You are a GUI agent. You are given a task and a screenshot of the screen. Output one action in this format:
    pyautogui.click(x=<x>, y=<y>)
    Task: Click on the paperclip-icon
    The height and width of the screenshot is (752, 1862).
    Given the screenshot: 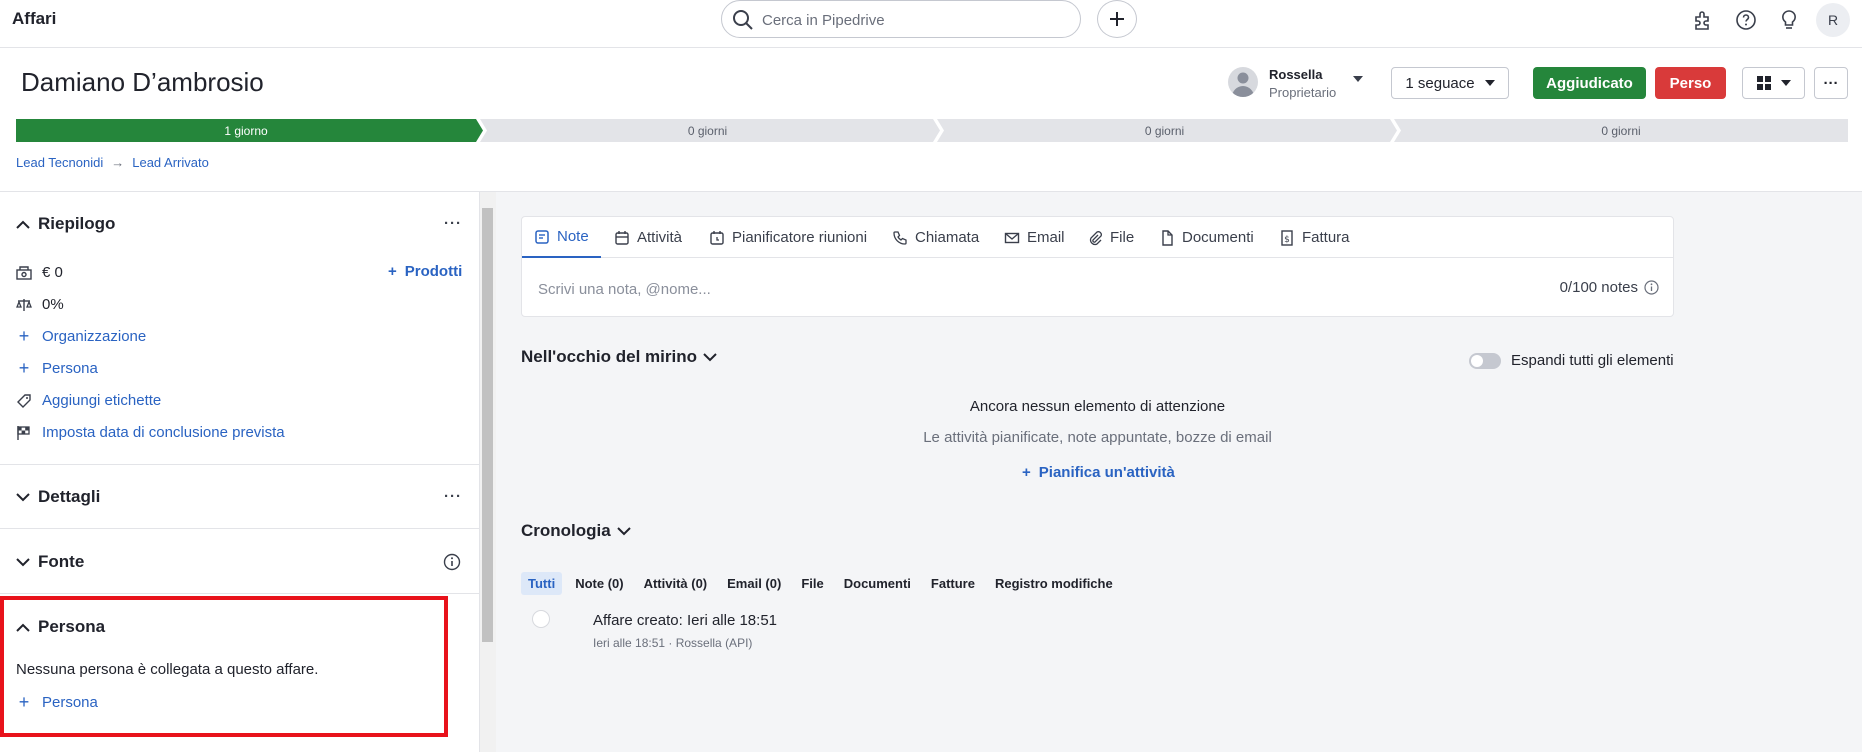 What is the action you would take?
    pyautogui.click(x=1095, y=238)
    